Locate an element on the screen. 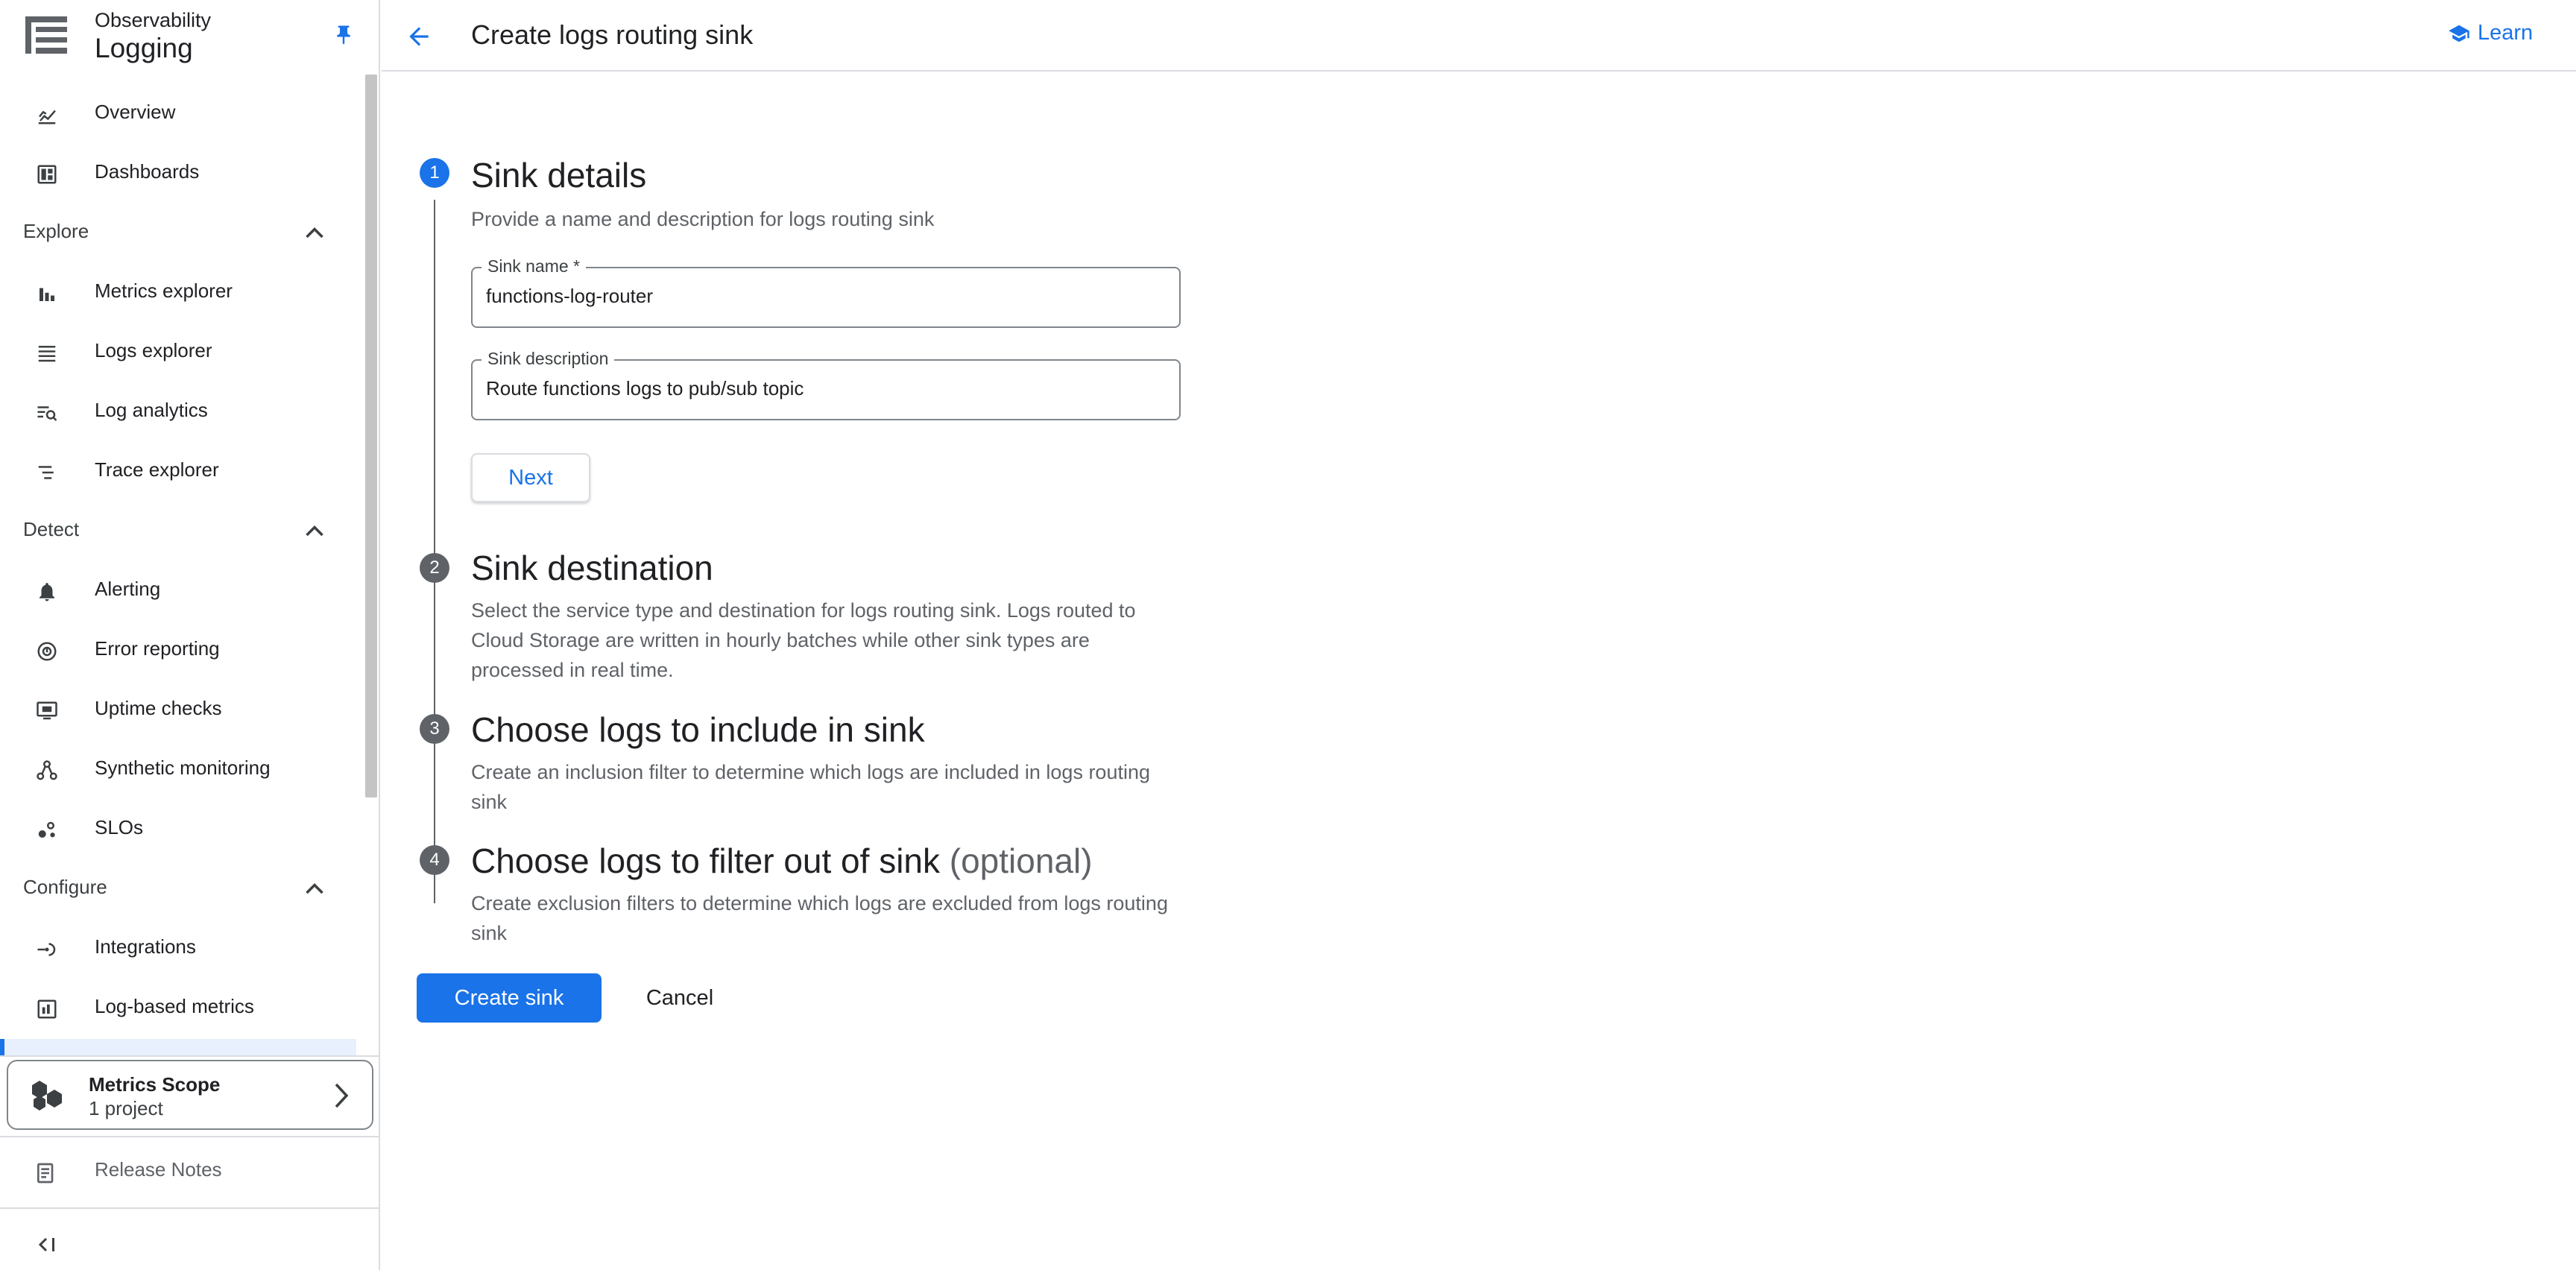  metrics-scope-subtitle: 1 project is located at coordinates (126, 1108).